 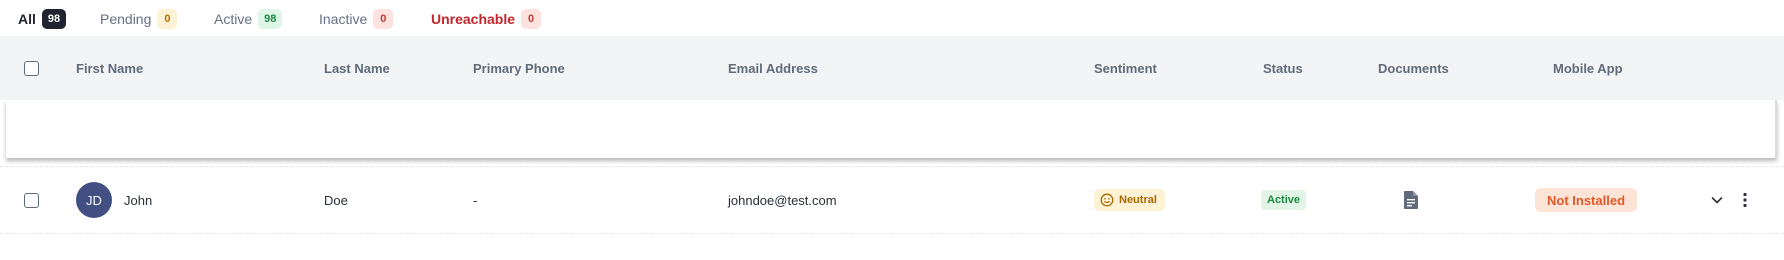 What do you see at coordinates (1125, 68) in the screenshot?
I see `column-header-sentiment: Sentiment` at bounding box center [1125, 68].